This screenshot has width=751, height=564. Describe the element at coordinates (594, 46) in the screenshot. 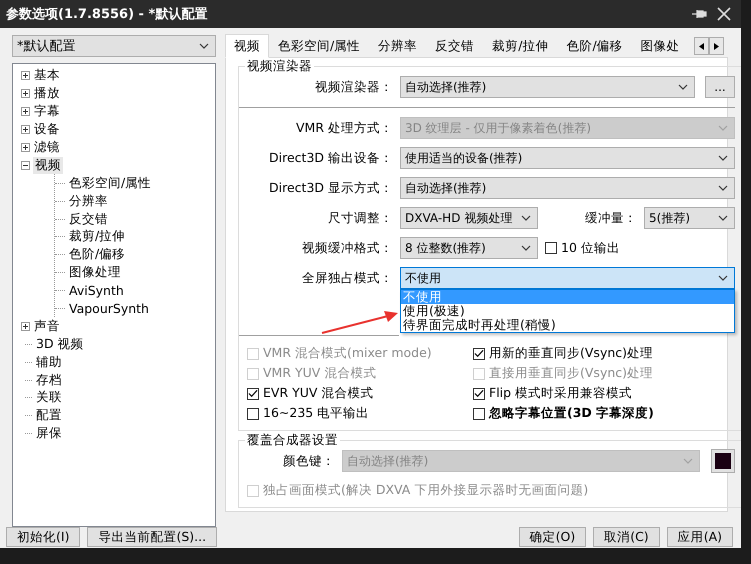

I see `tab: 色阶/偏移` at that location.